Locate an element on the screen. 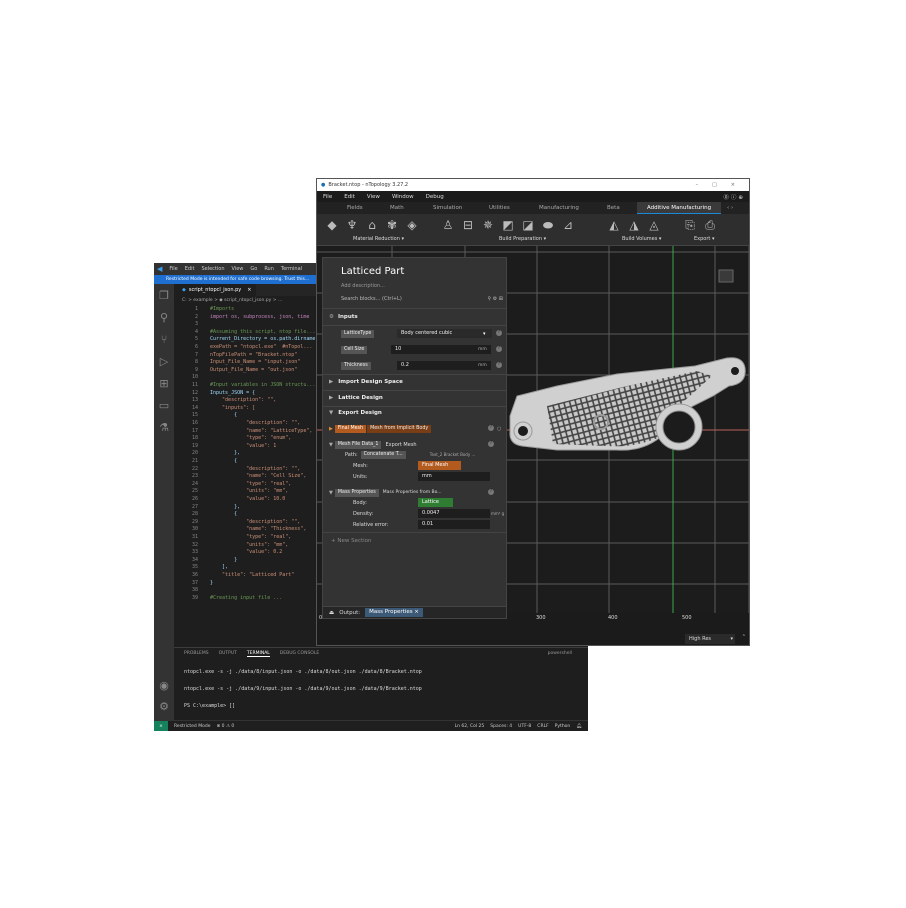  import-design-space-section: ▶ Import Design Space is located at coordinates (366, 382).